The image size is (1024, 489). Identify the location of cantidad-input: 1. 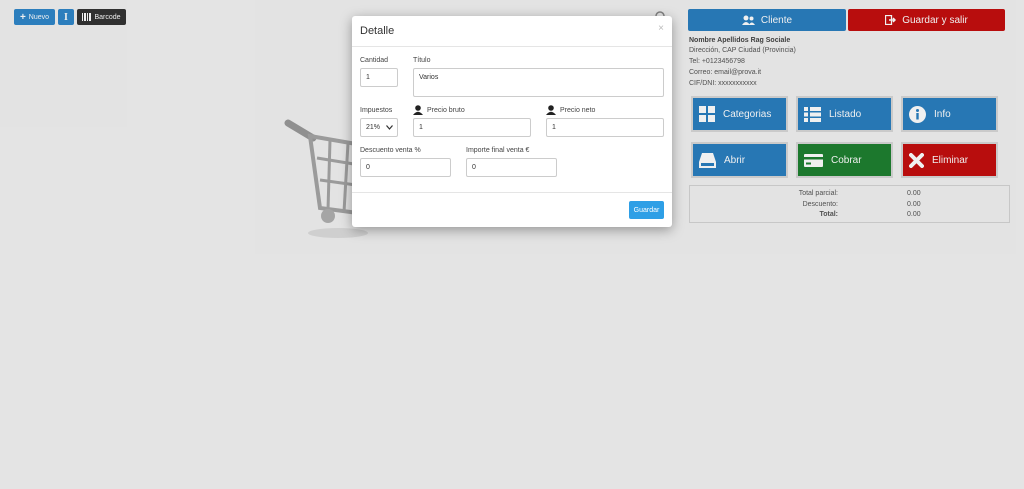
(379, 77).